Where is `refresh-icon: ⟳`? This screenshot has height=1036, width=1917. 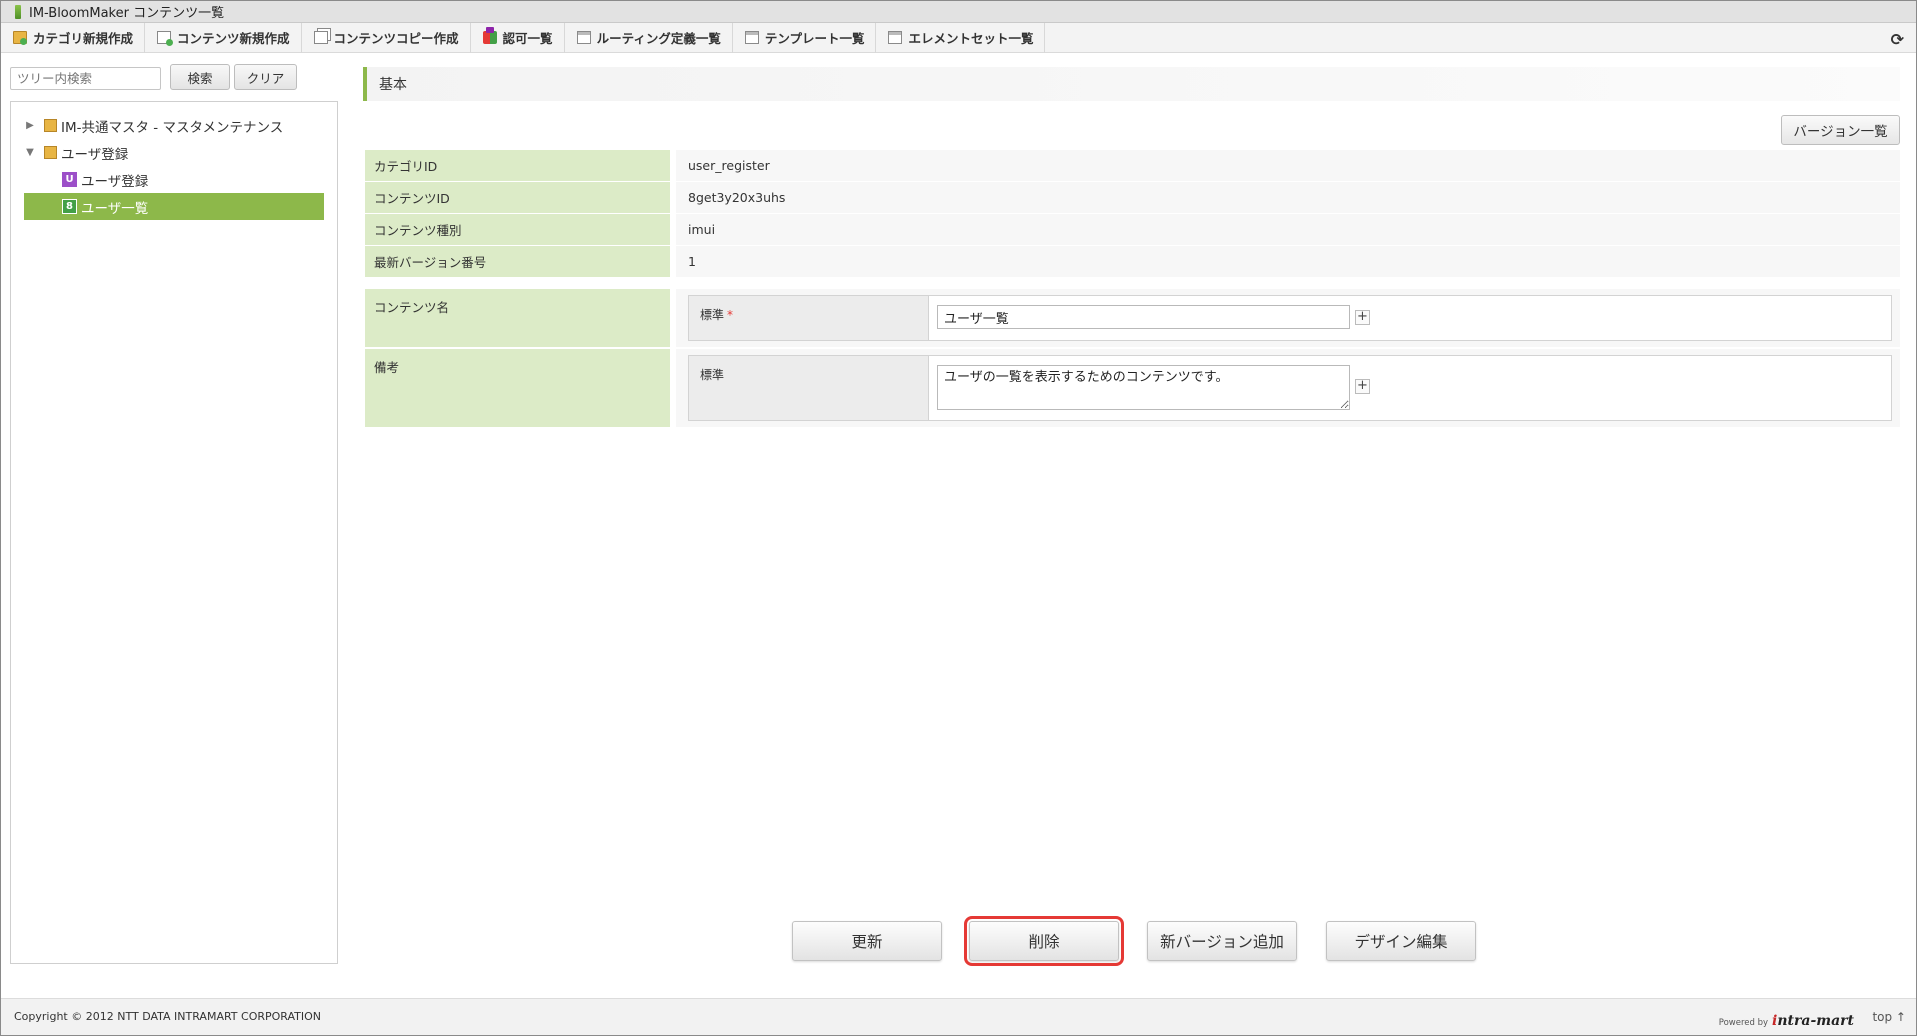 refresh-icon: ⟳ is located at coordinates (1897, 39).